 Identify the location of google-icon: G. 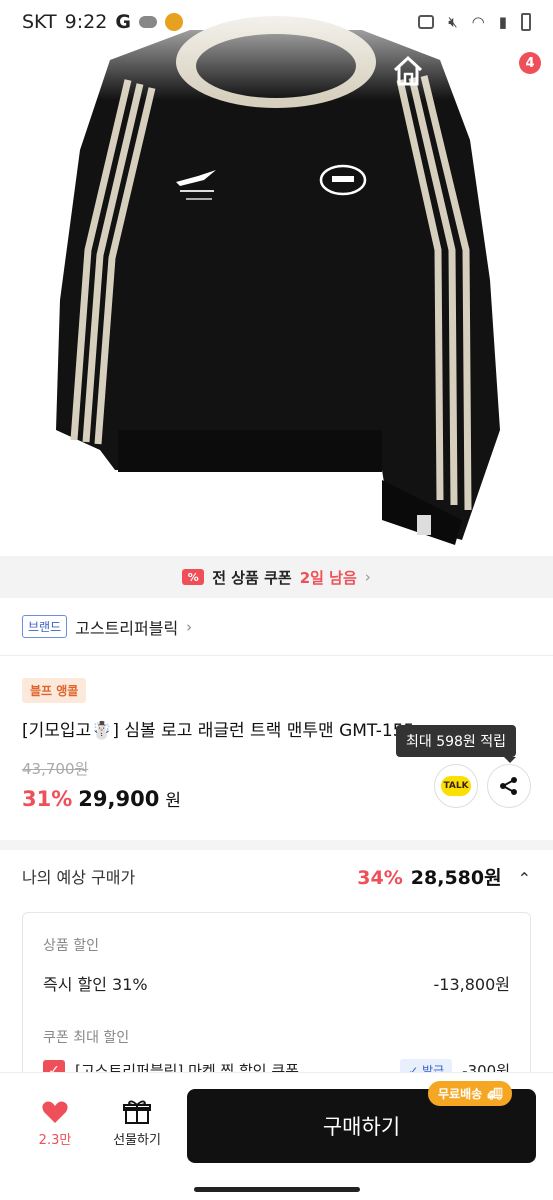
(123, 22).